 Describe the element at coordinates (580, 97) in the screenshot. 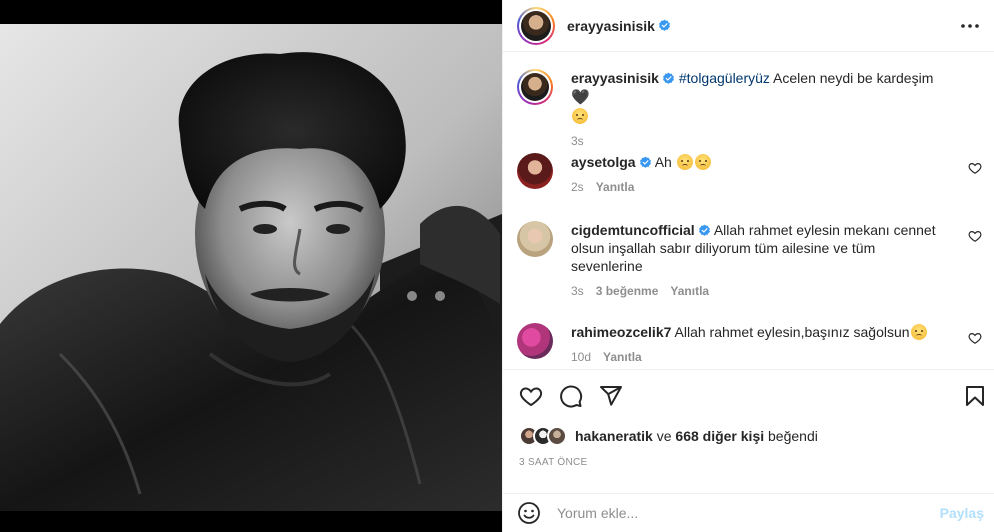

I see `black-heart-emoji: 🖤` at that location.